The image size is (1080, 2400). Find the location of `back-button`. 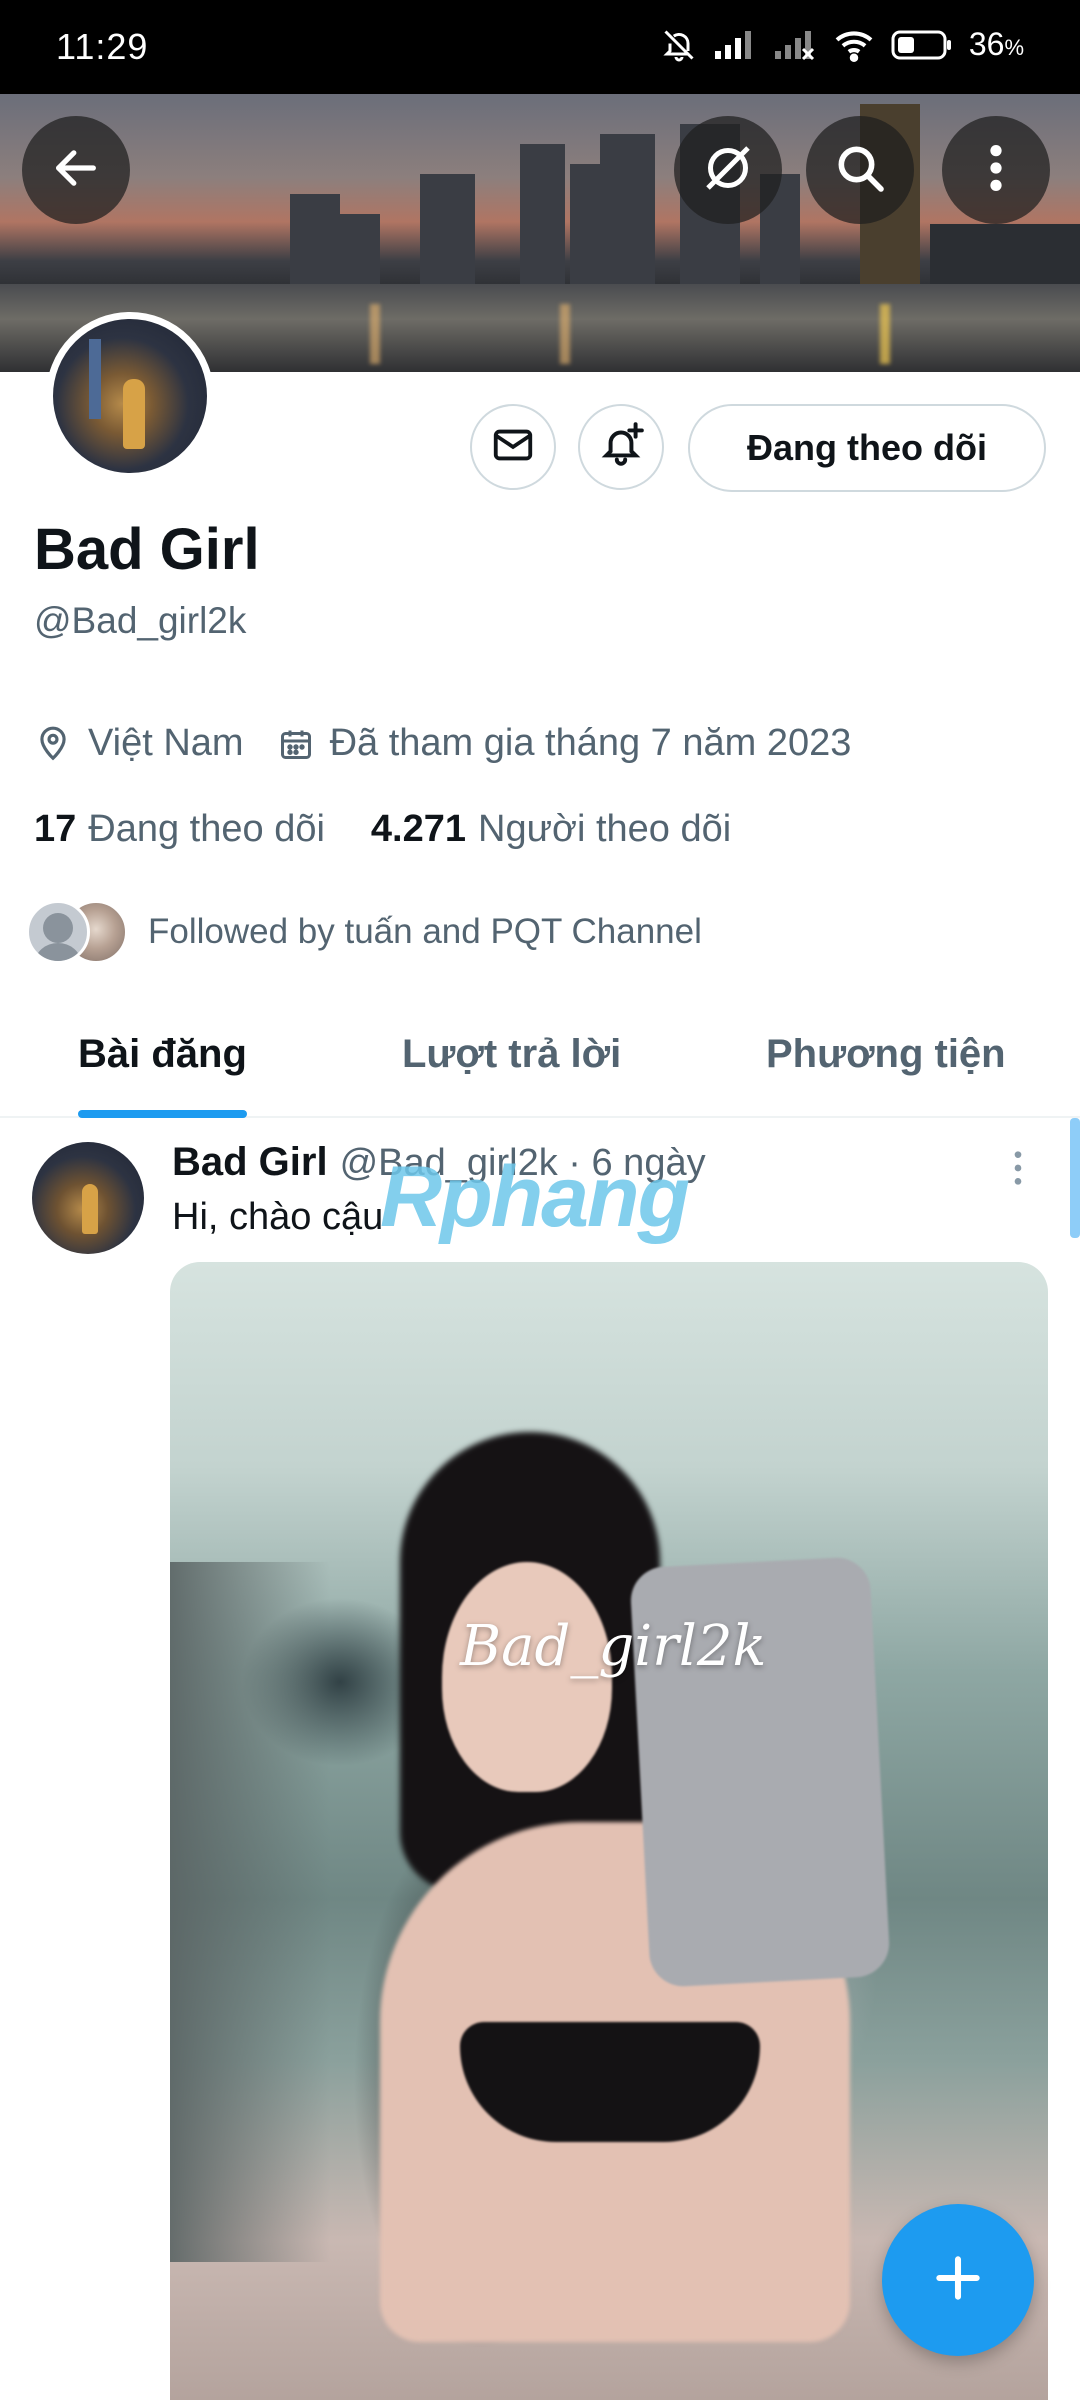

back-button is located at coordinates (76, 170).